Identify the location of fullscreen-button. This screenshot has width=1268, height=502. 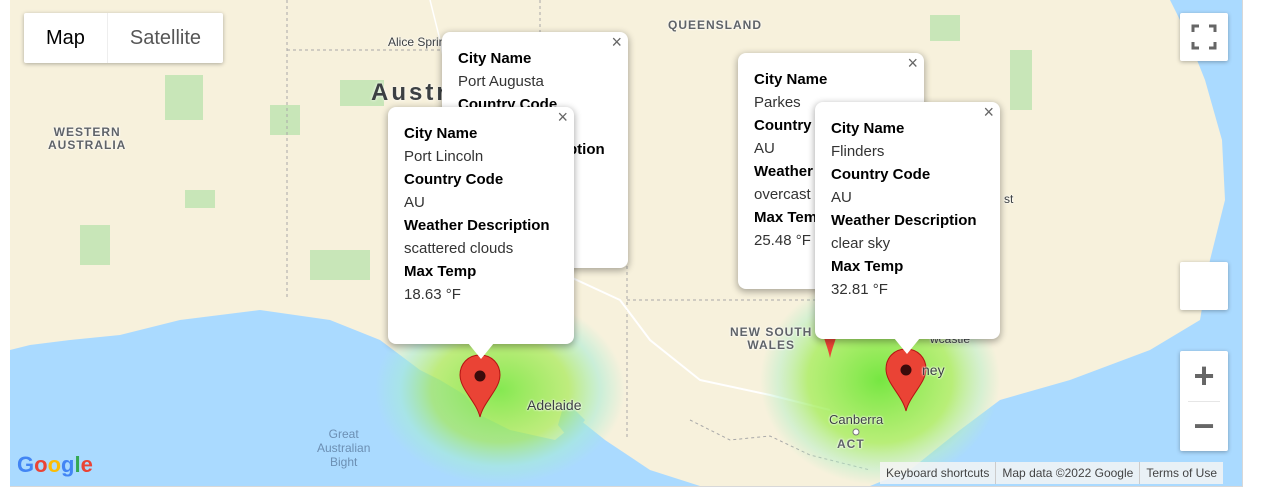
(1204, 37).